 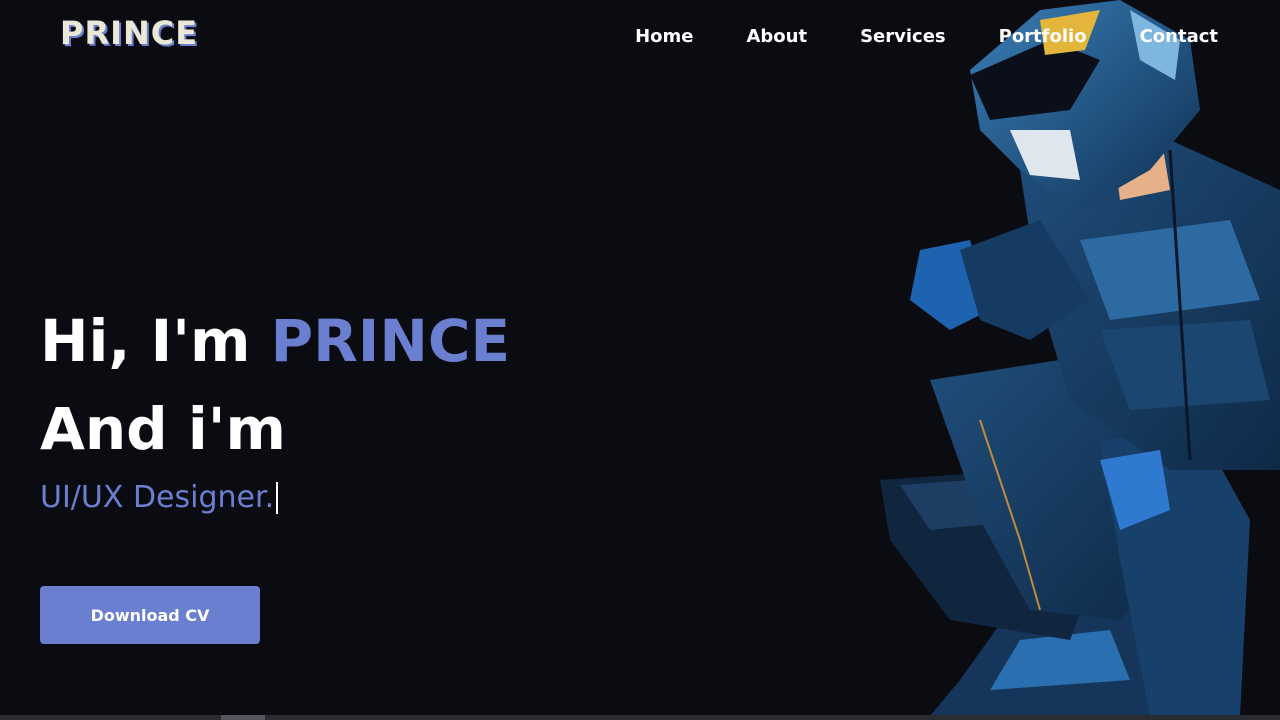 I want to click on greeting-prefix: Hi, I'm, so click(x=155, y=341).